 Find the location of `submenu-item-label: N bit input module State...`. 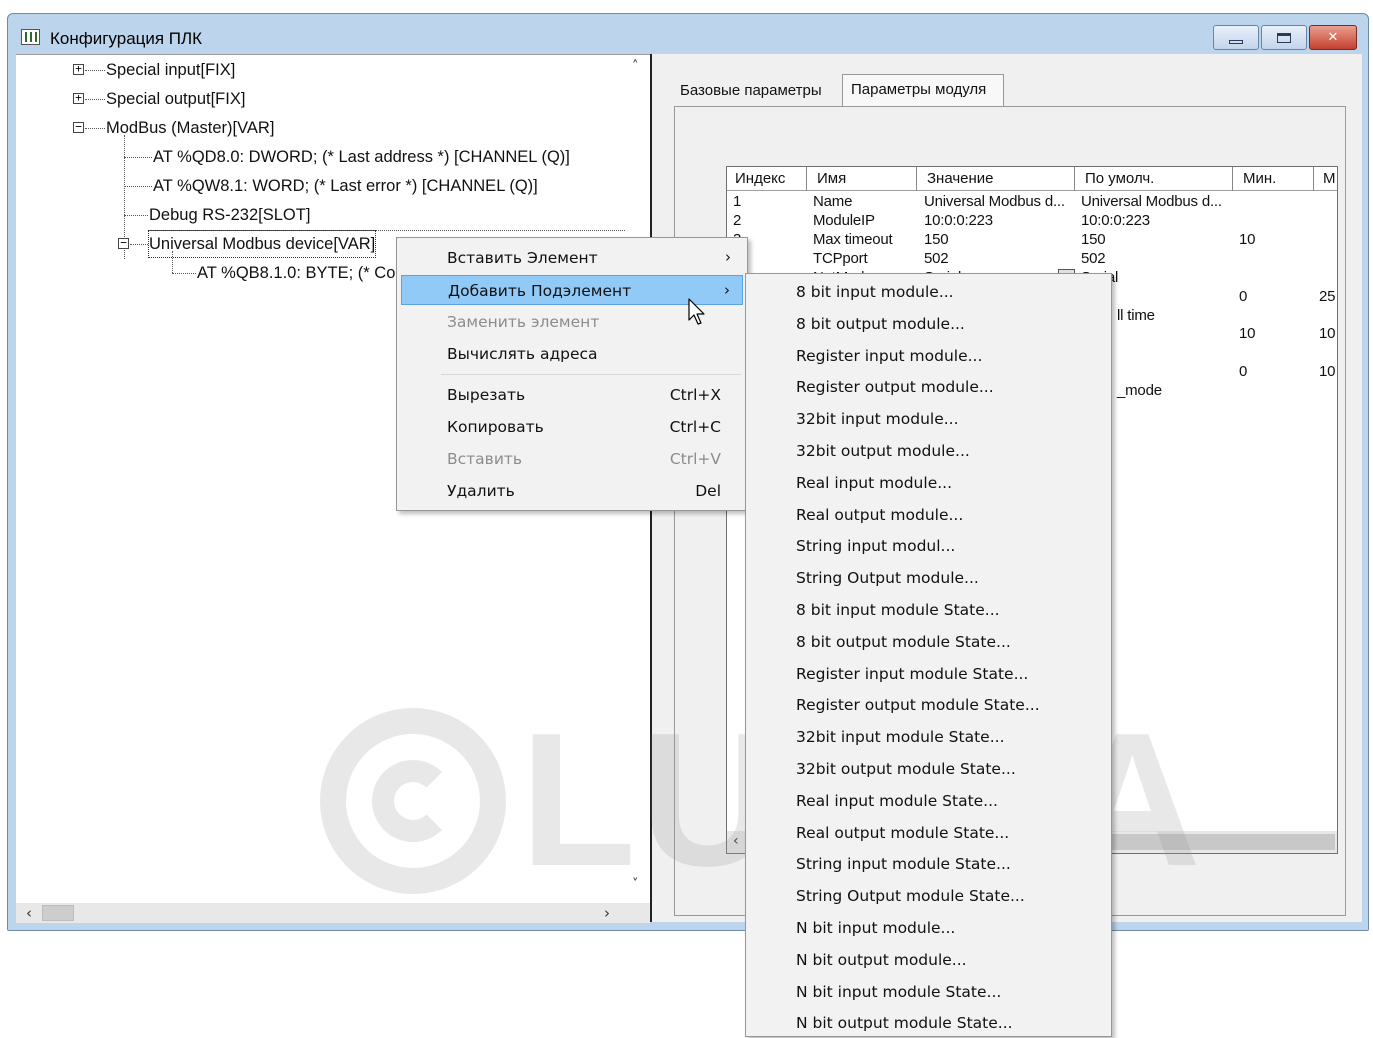

submenu-item-label: N bit input module State... is located at coordinates (899, 991).